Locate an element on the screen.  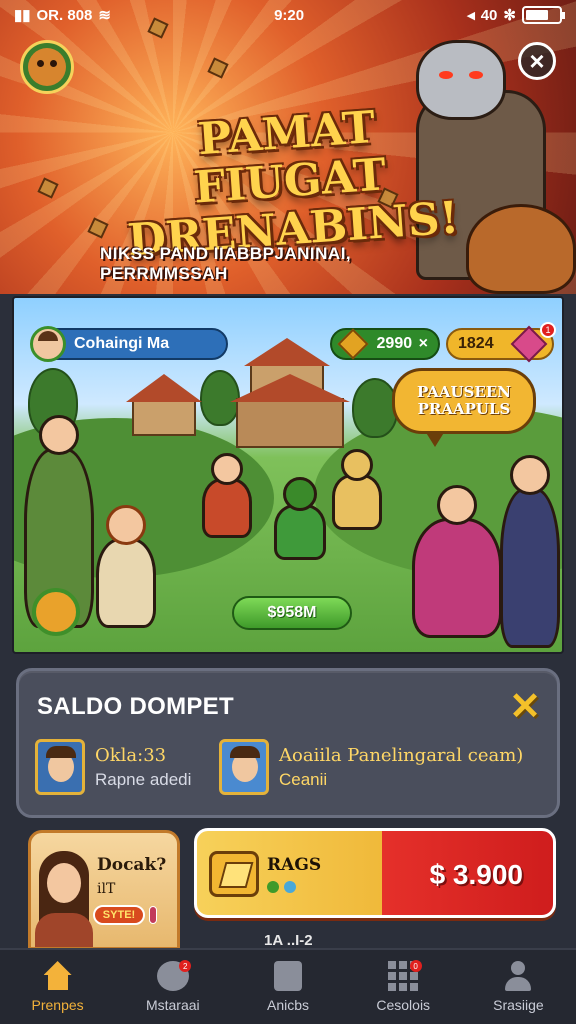
gems-counter: 2990 × is located at coordinates (385, 344).